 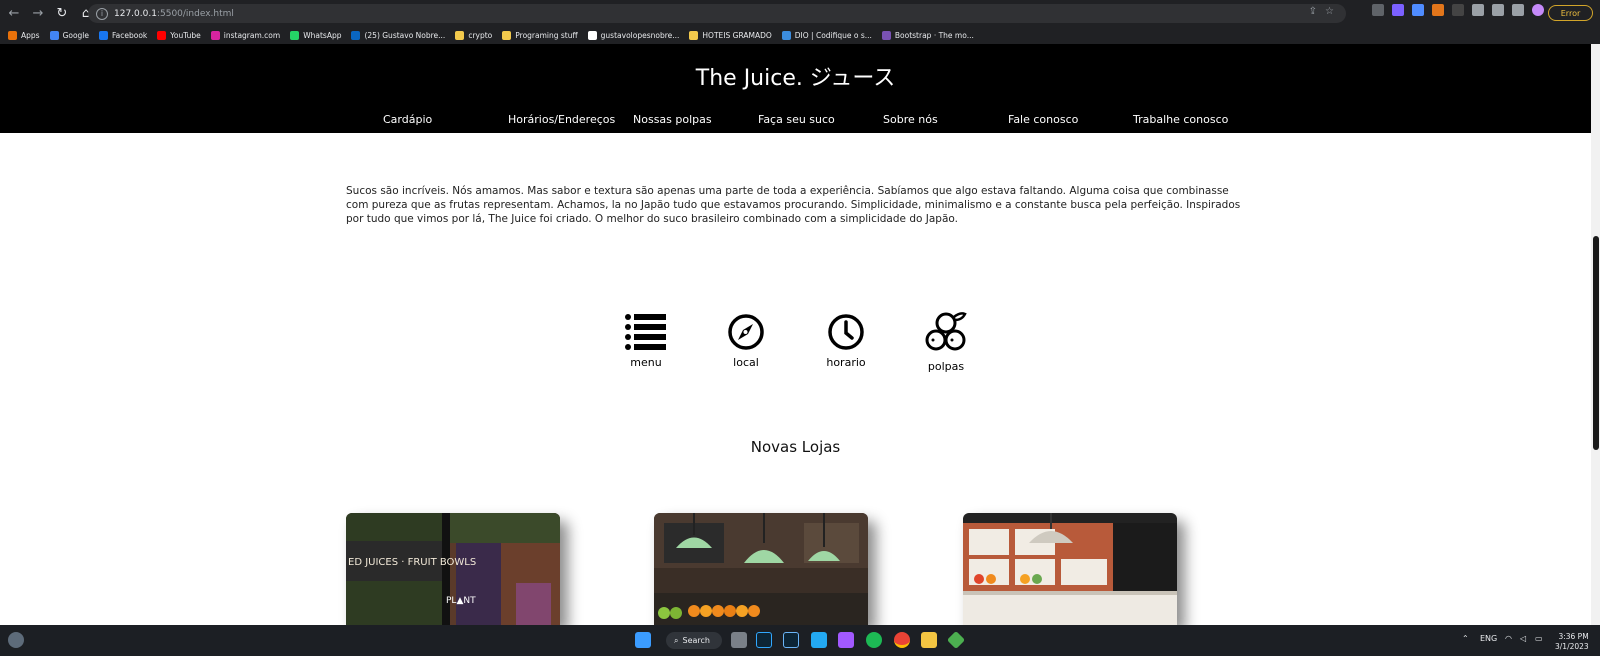 I want to click on puzzle-icon, so click(x=1478, y=10).